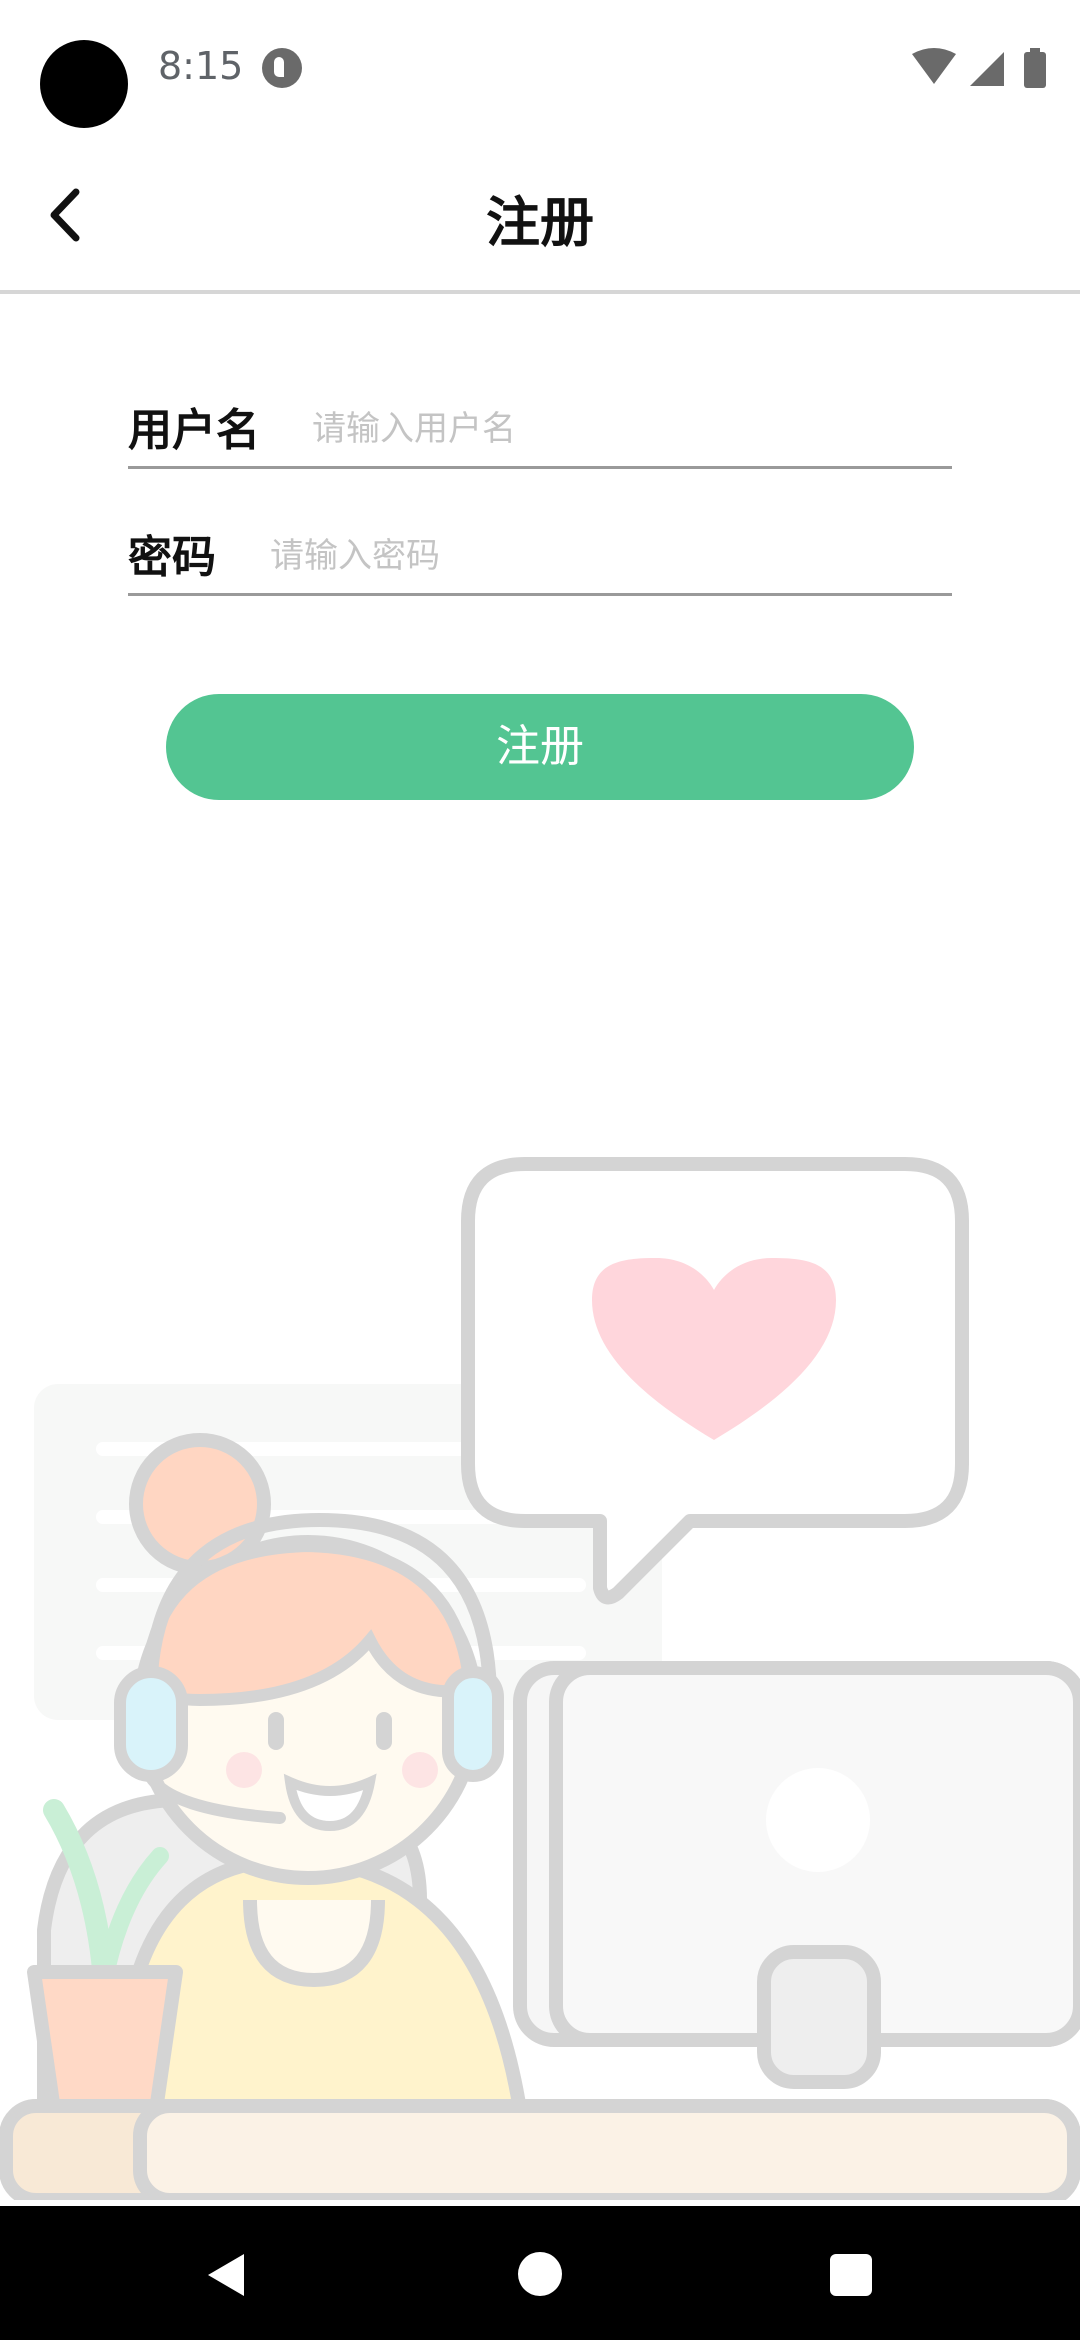 The image size is (1080, 2340). What do you see at coordinates (540, 222) in the screenshot?
I see `page-title: 注册` at bounding box center [540, 222].